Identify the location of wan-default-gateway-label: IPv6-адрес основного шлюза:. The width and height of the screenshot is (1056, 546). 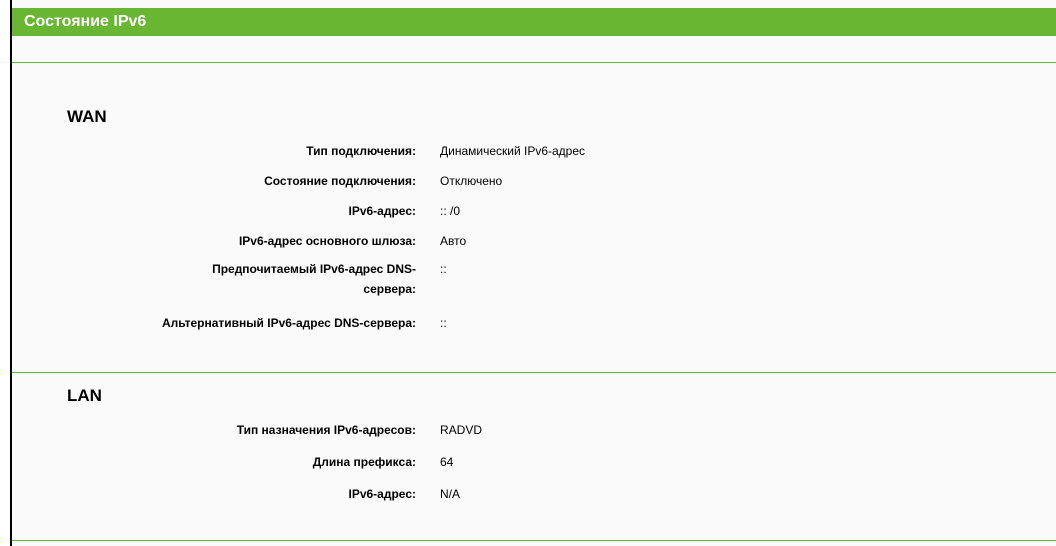
(327, 241).